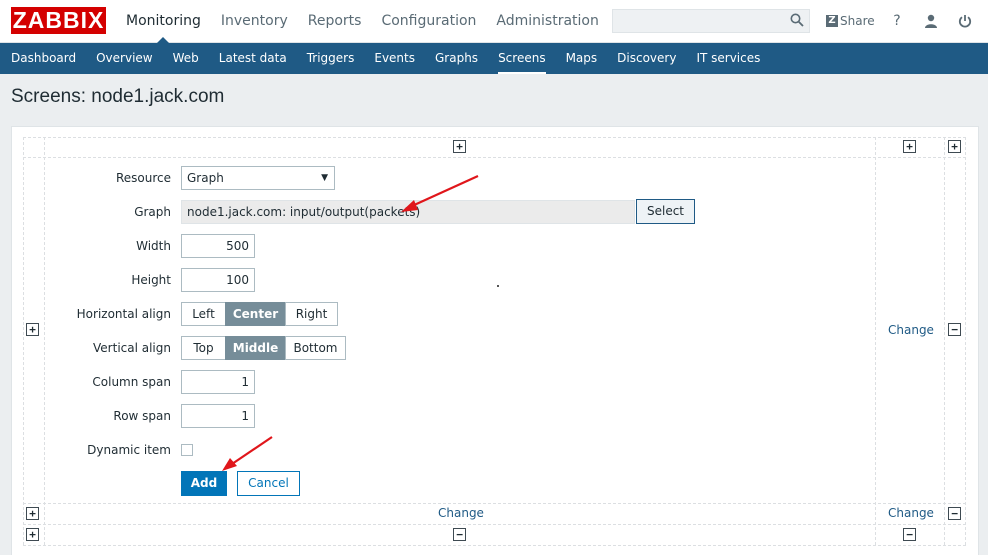 This screenshot has width=988, height=555. I want to click on horizontal-align-label: Horizontal align, so click(123, 314).